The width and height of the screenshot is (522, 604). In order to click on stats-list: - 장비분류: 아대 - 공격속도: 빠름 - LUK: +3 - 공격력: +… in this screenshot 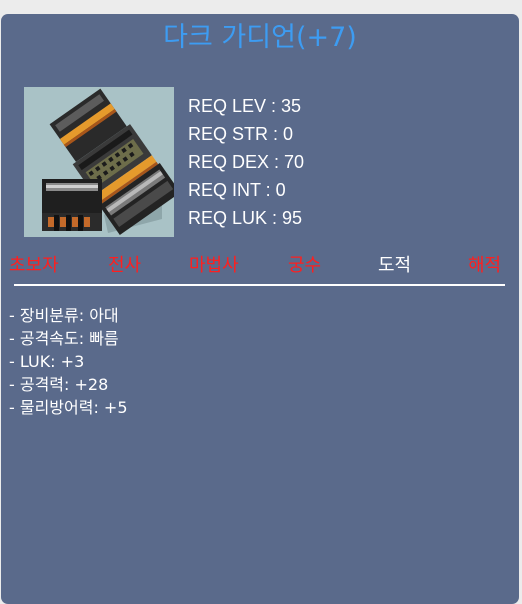, I will do `click(68, 361)`.